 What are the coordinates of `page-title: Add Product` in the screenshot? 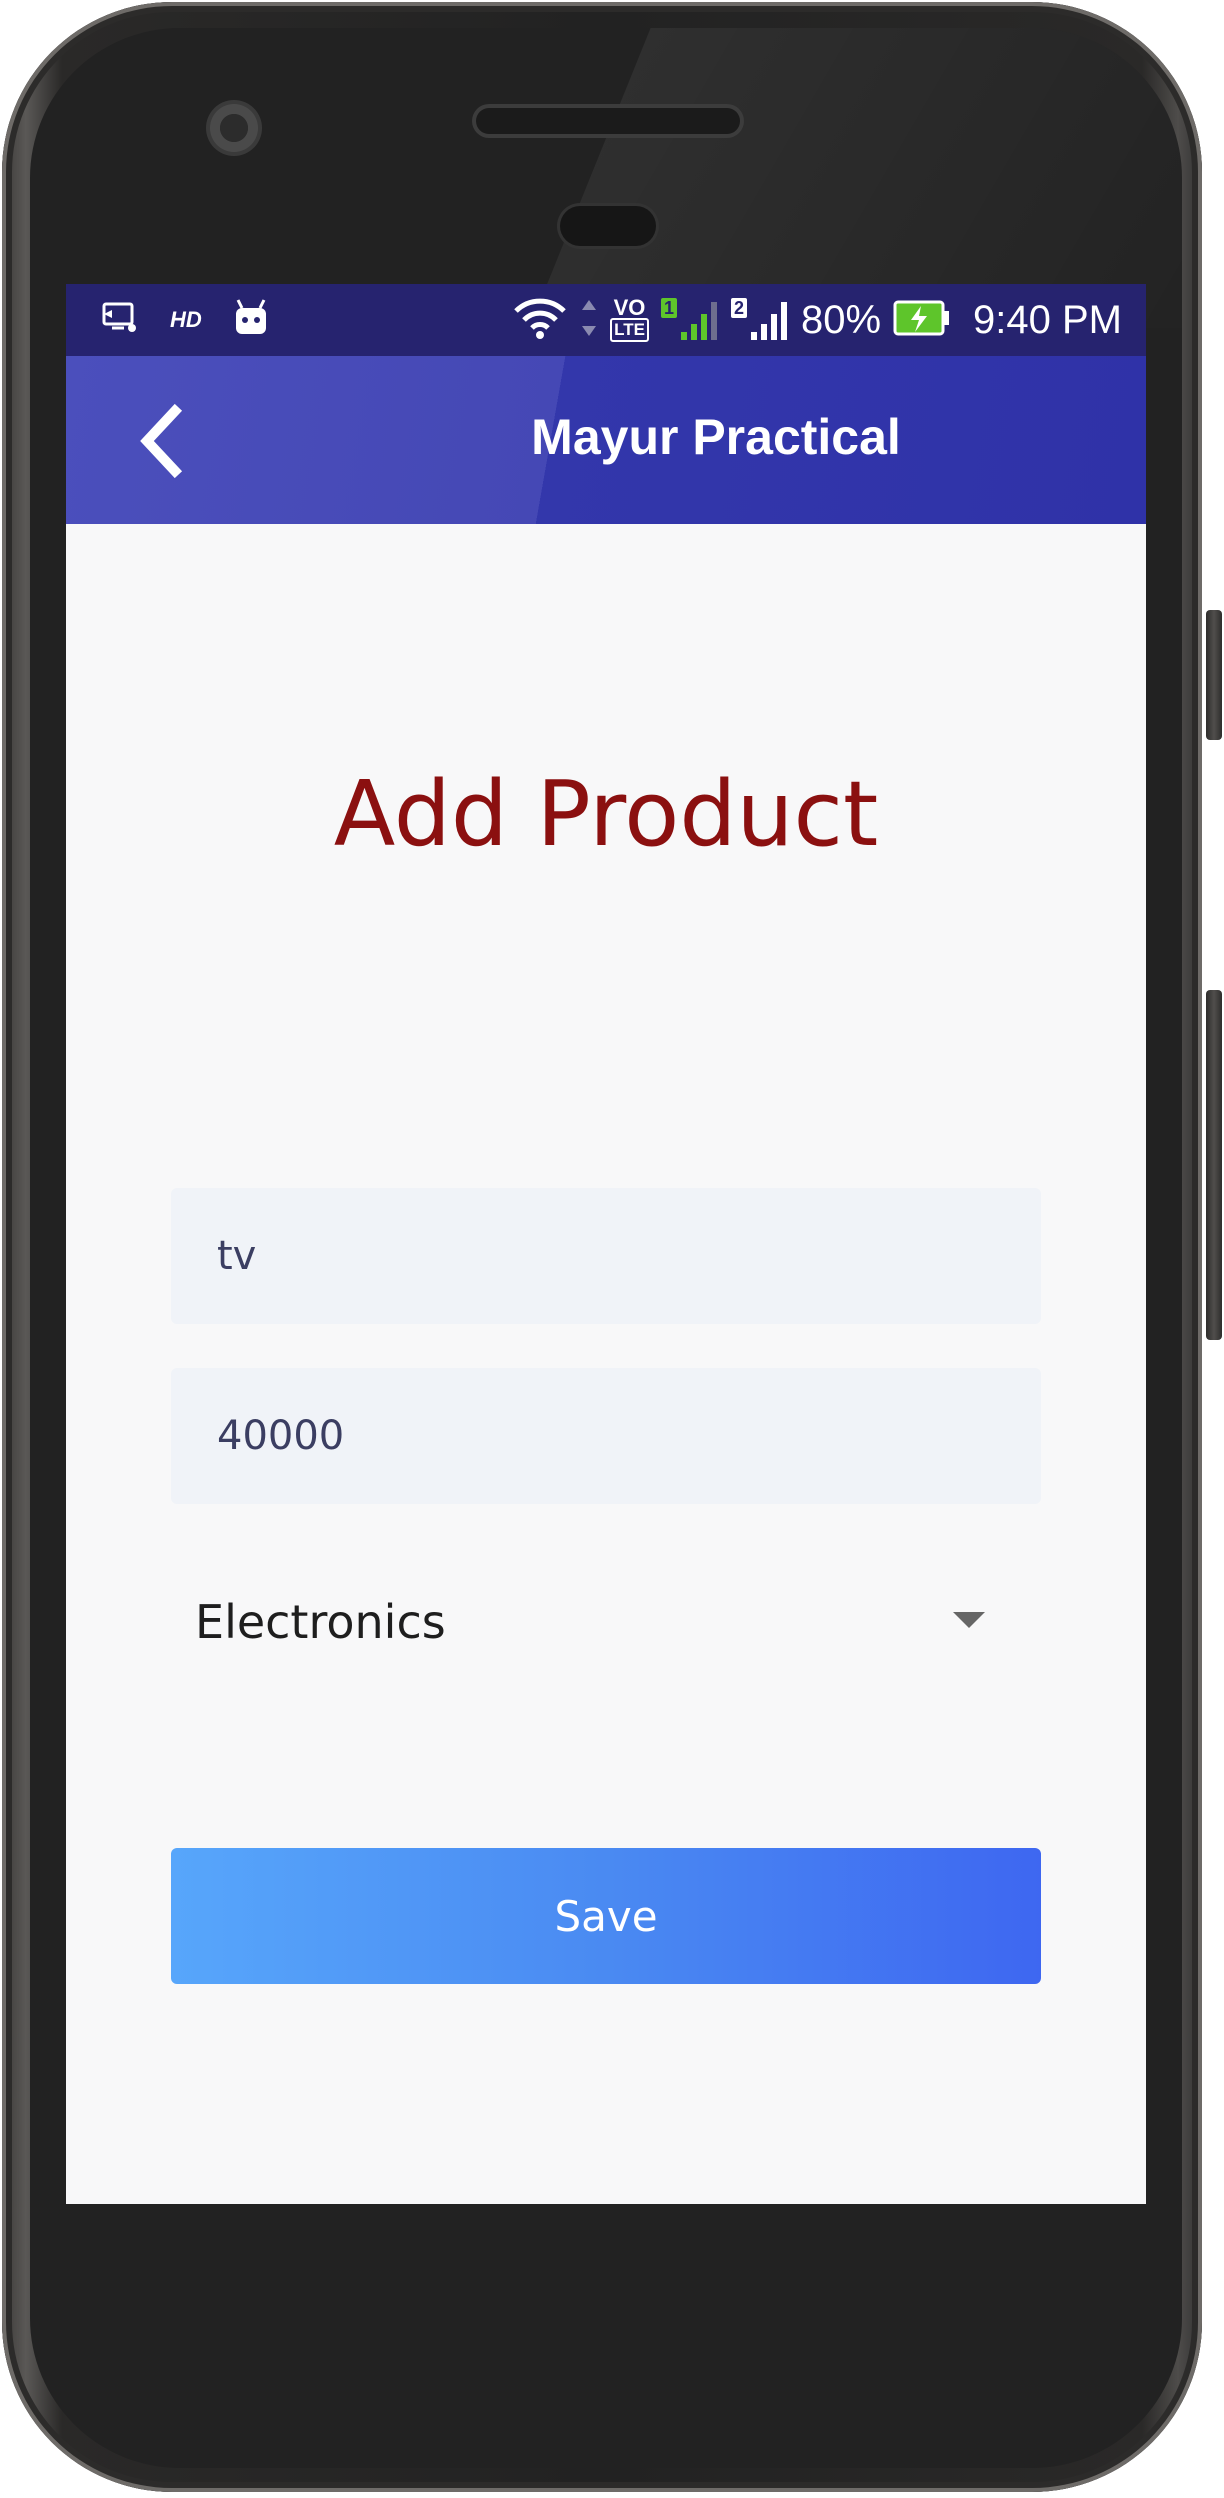 It's located at (606, 814).